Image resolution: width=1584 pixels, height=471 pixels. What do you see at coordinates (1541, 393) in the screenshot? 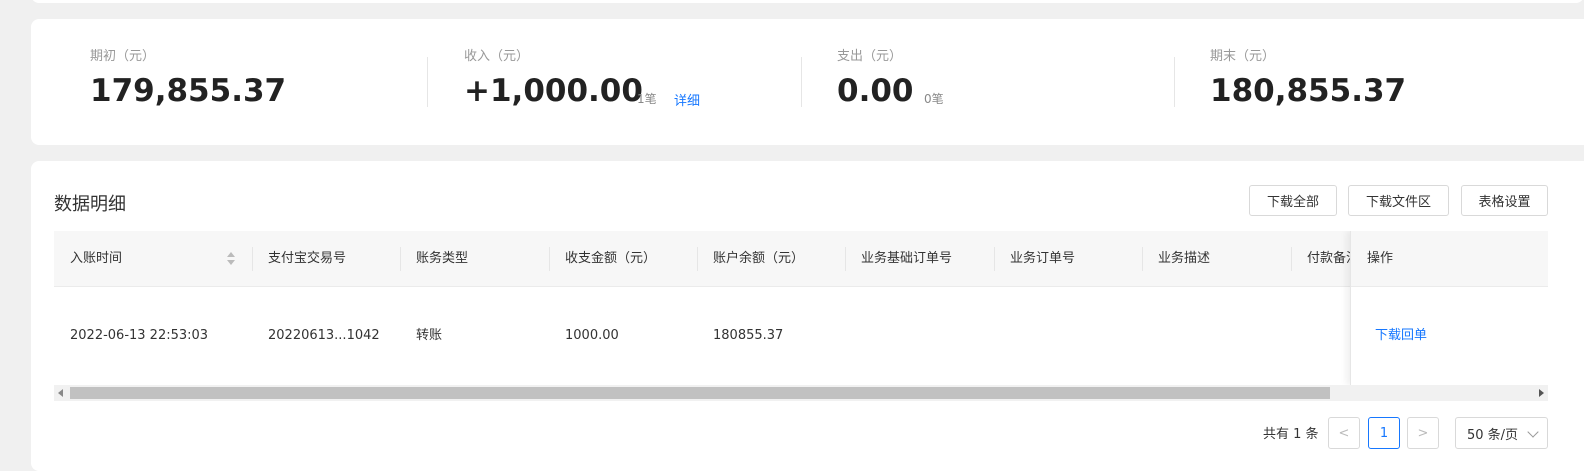
I see `scroll-right-arrow-icon` at bounding box center [1541, 393].